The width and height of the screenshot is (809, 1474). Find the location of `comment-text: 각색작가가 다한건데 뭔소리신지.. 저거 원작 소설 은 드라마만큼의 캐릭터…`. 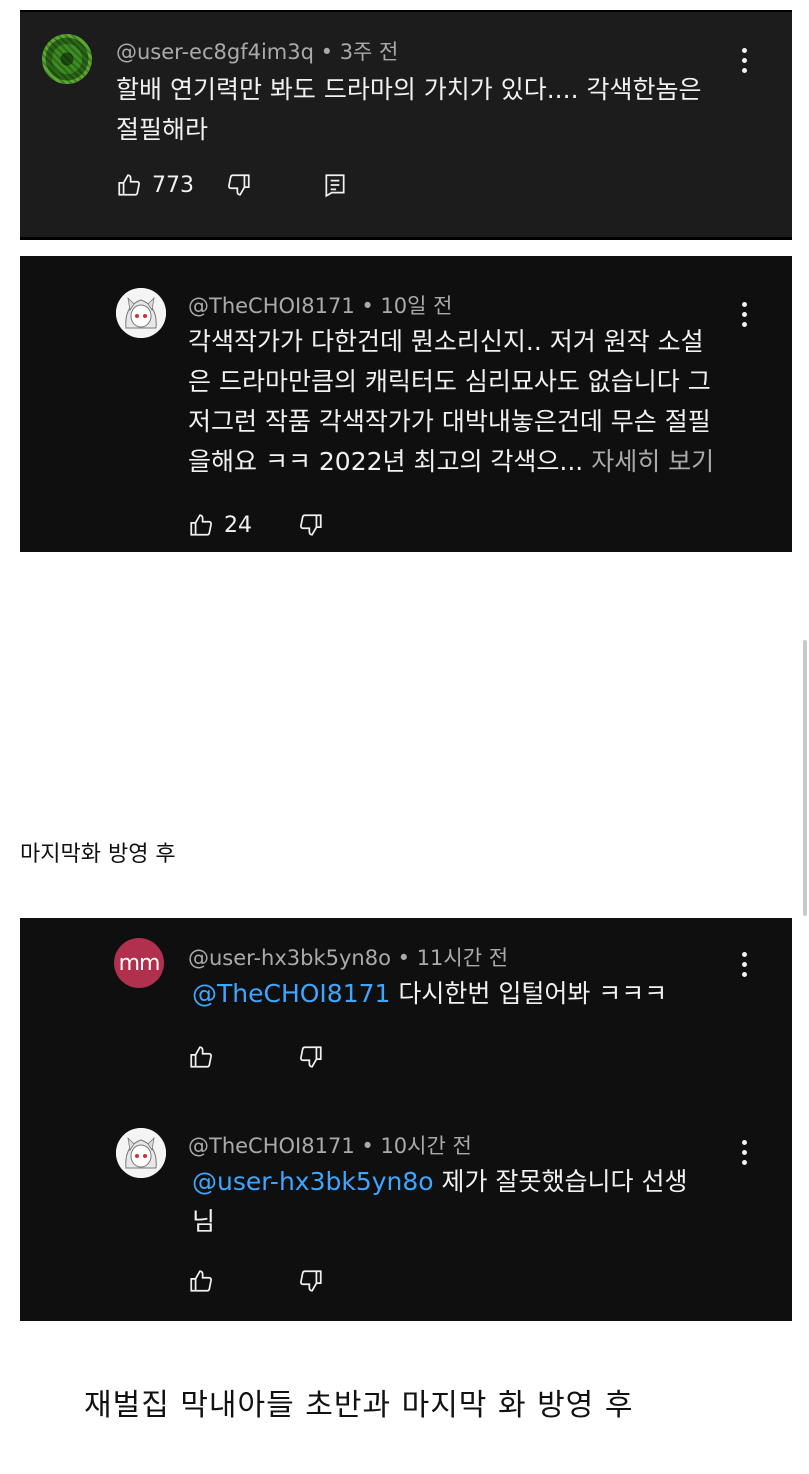

comment-text: 각색작가가 다한건데 뭔소리신지.. 저거 원작 소설 은 드라마만큼의 캐릭터… is located at coordinates (478, 402).